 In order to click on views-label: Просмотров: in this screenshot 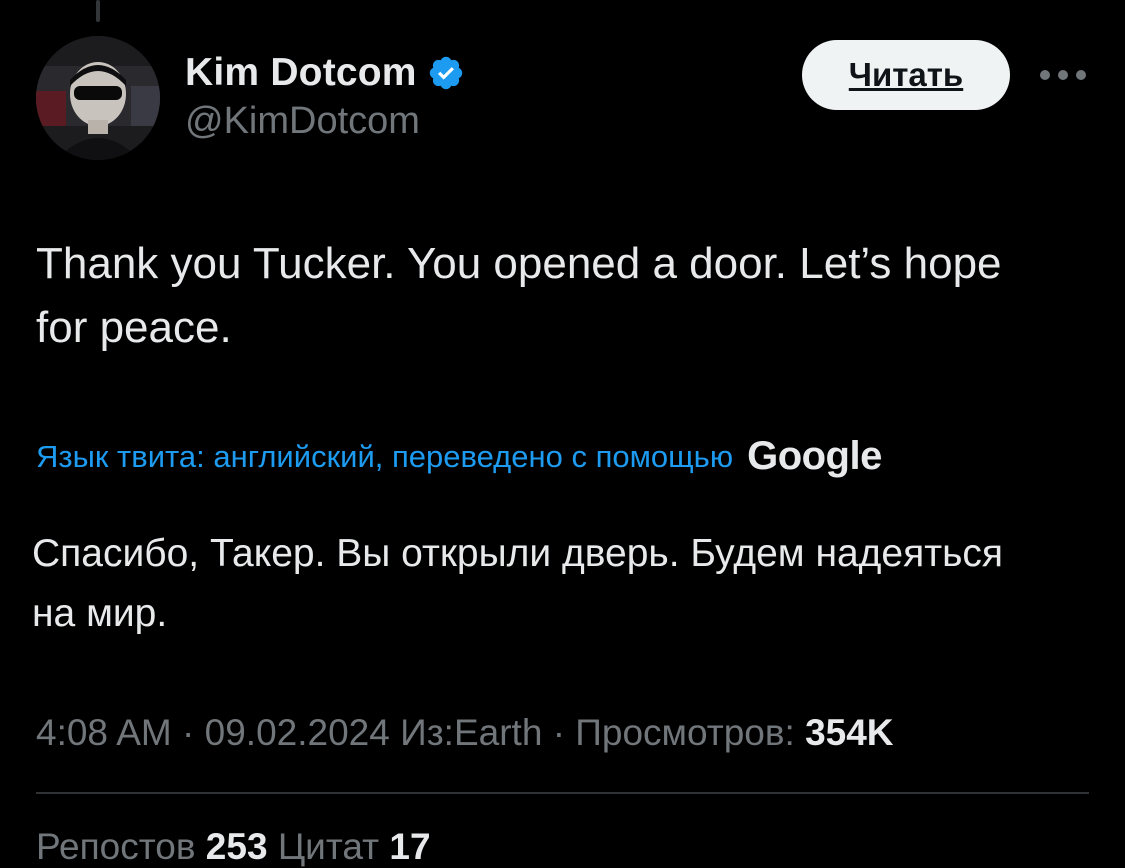, I will do `click(685, 732)`.